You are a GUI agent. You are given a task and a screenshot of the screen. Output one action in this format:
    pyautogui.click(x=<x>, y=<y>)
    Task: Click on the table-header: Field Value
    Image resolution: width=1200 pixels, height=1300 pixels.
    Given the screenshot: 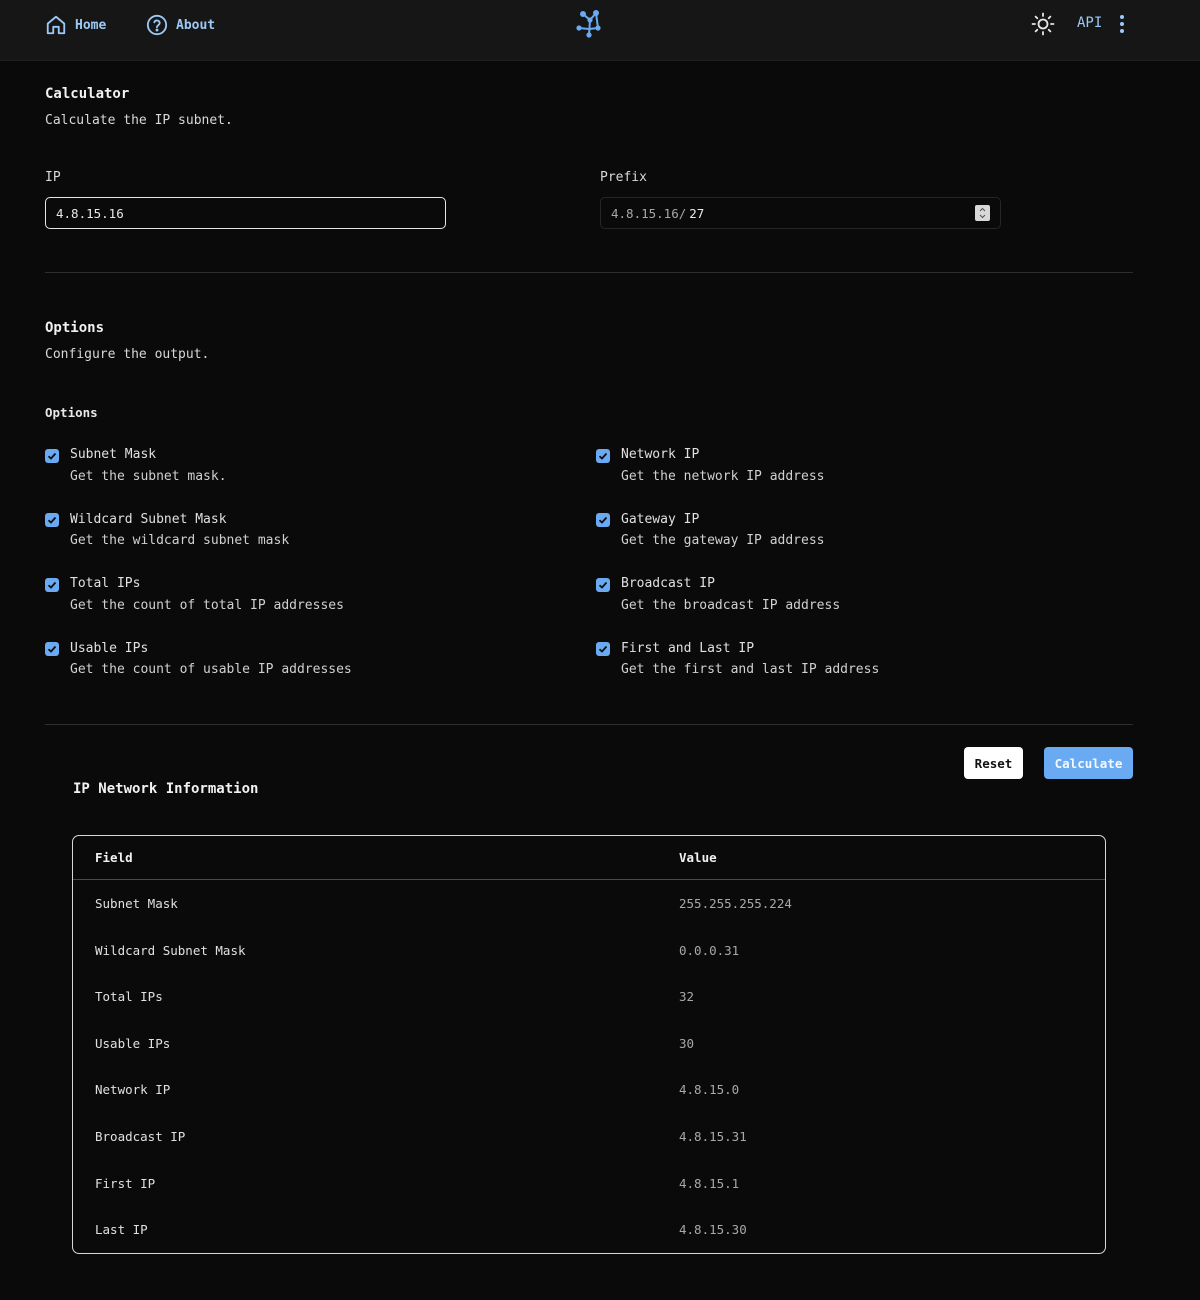 What is the action you would take?
    pyautogui.click(x=589, y=858)
    